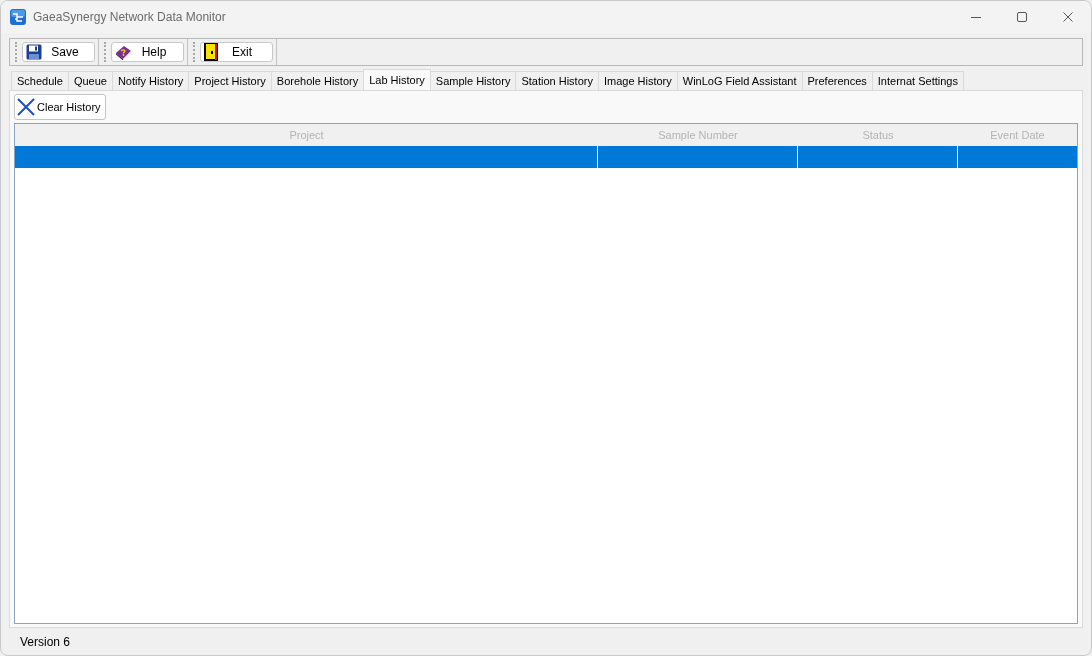  I want to click on cross-icon, so click(26, 107).